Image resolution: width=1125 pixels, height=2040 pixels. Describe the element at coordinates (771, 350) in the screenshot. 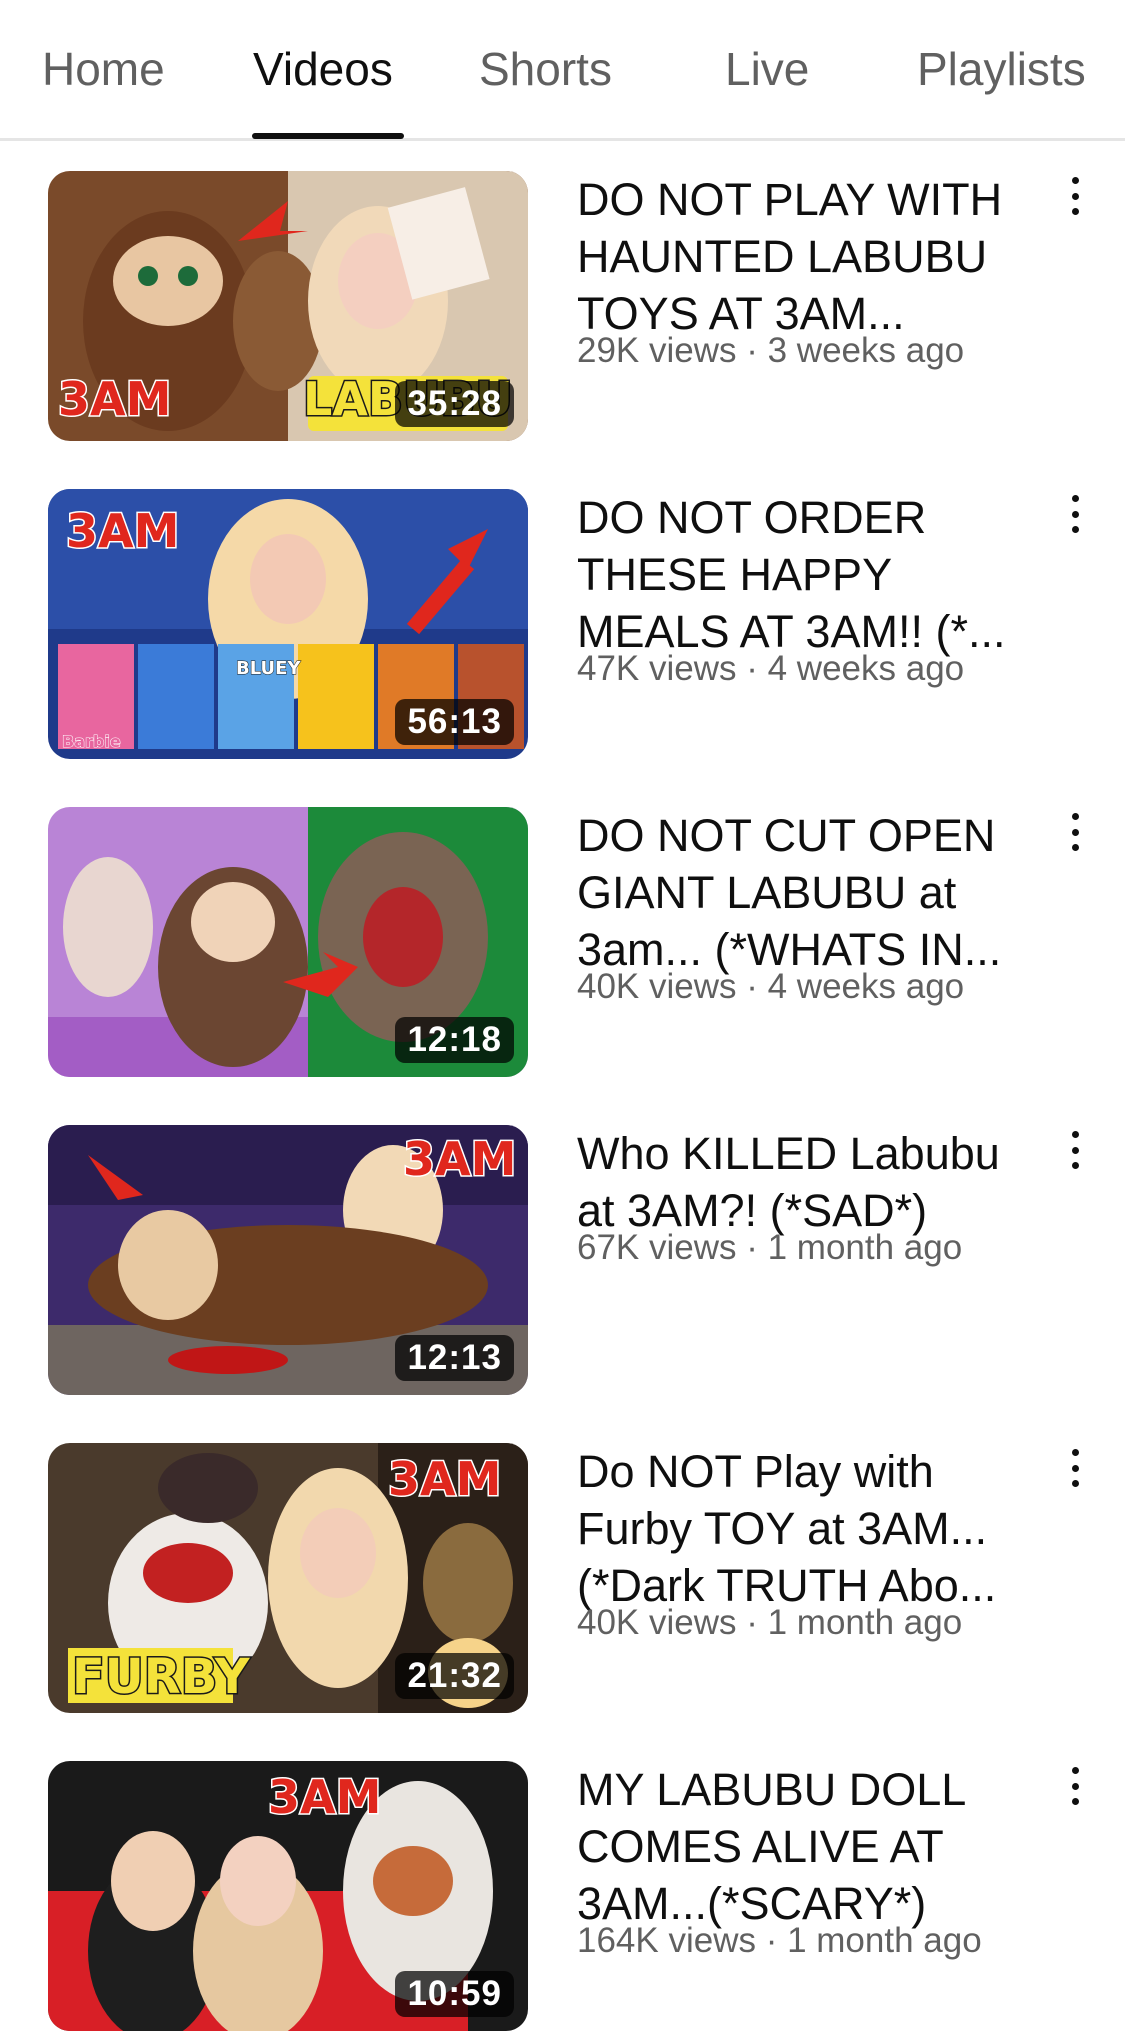

I see `video-meta: 29K views · 3 weeks ago` at that location.